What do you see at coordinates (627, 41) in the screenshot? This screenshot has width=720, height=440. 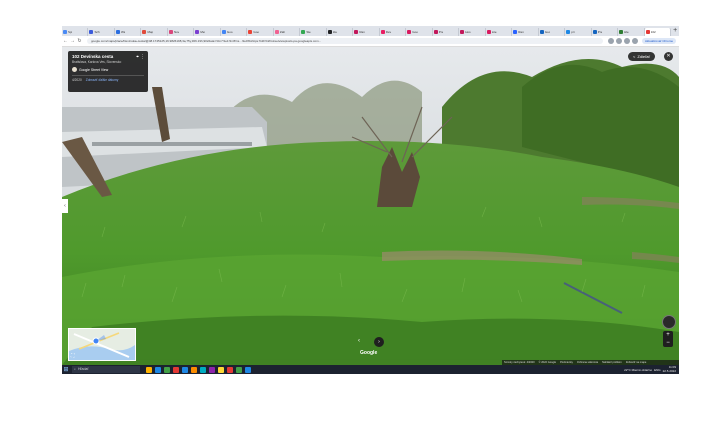 I see `extensions-icon` at bounding box center [627, 41].